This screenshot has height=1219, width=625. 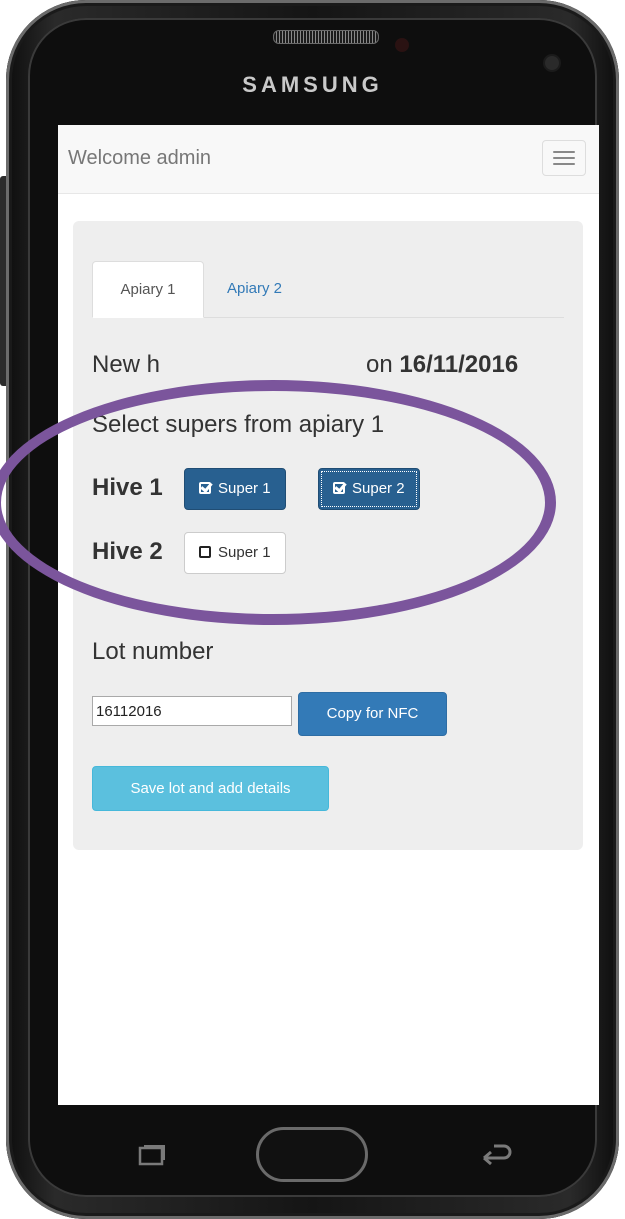 What do you see at coordinates (552, 63) in the screenshot?
I see `front-camera` at bounding box center [552, 63].